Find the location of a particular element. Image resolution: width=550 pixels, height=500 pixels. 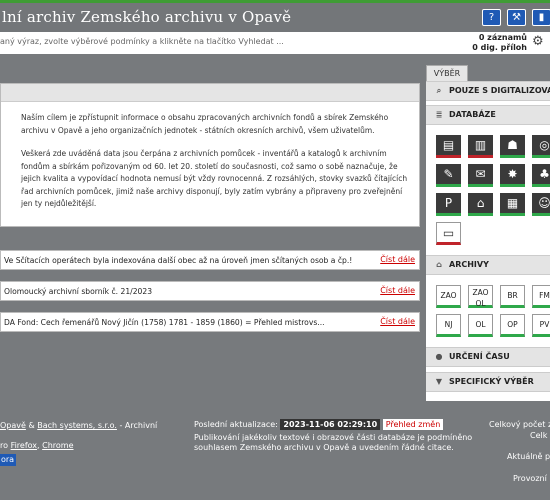

database-tile: ✉ is located at coordinates (480, 175).